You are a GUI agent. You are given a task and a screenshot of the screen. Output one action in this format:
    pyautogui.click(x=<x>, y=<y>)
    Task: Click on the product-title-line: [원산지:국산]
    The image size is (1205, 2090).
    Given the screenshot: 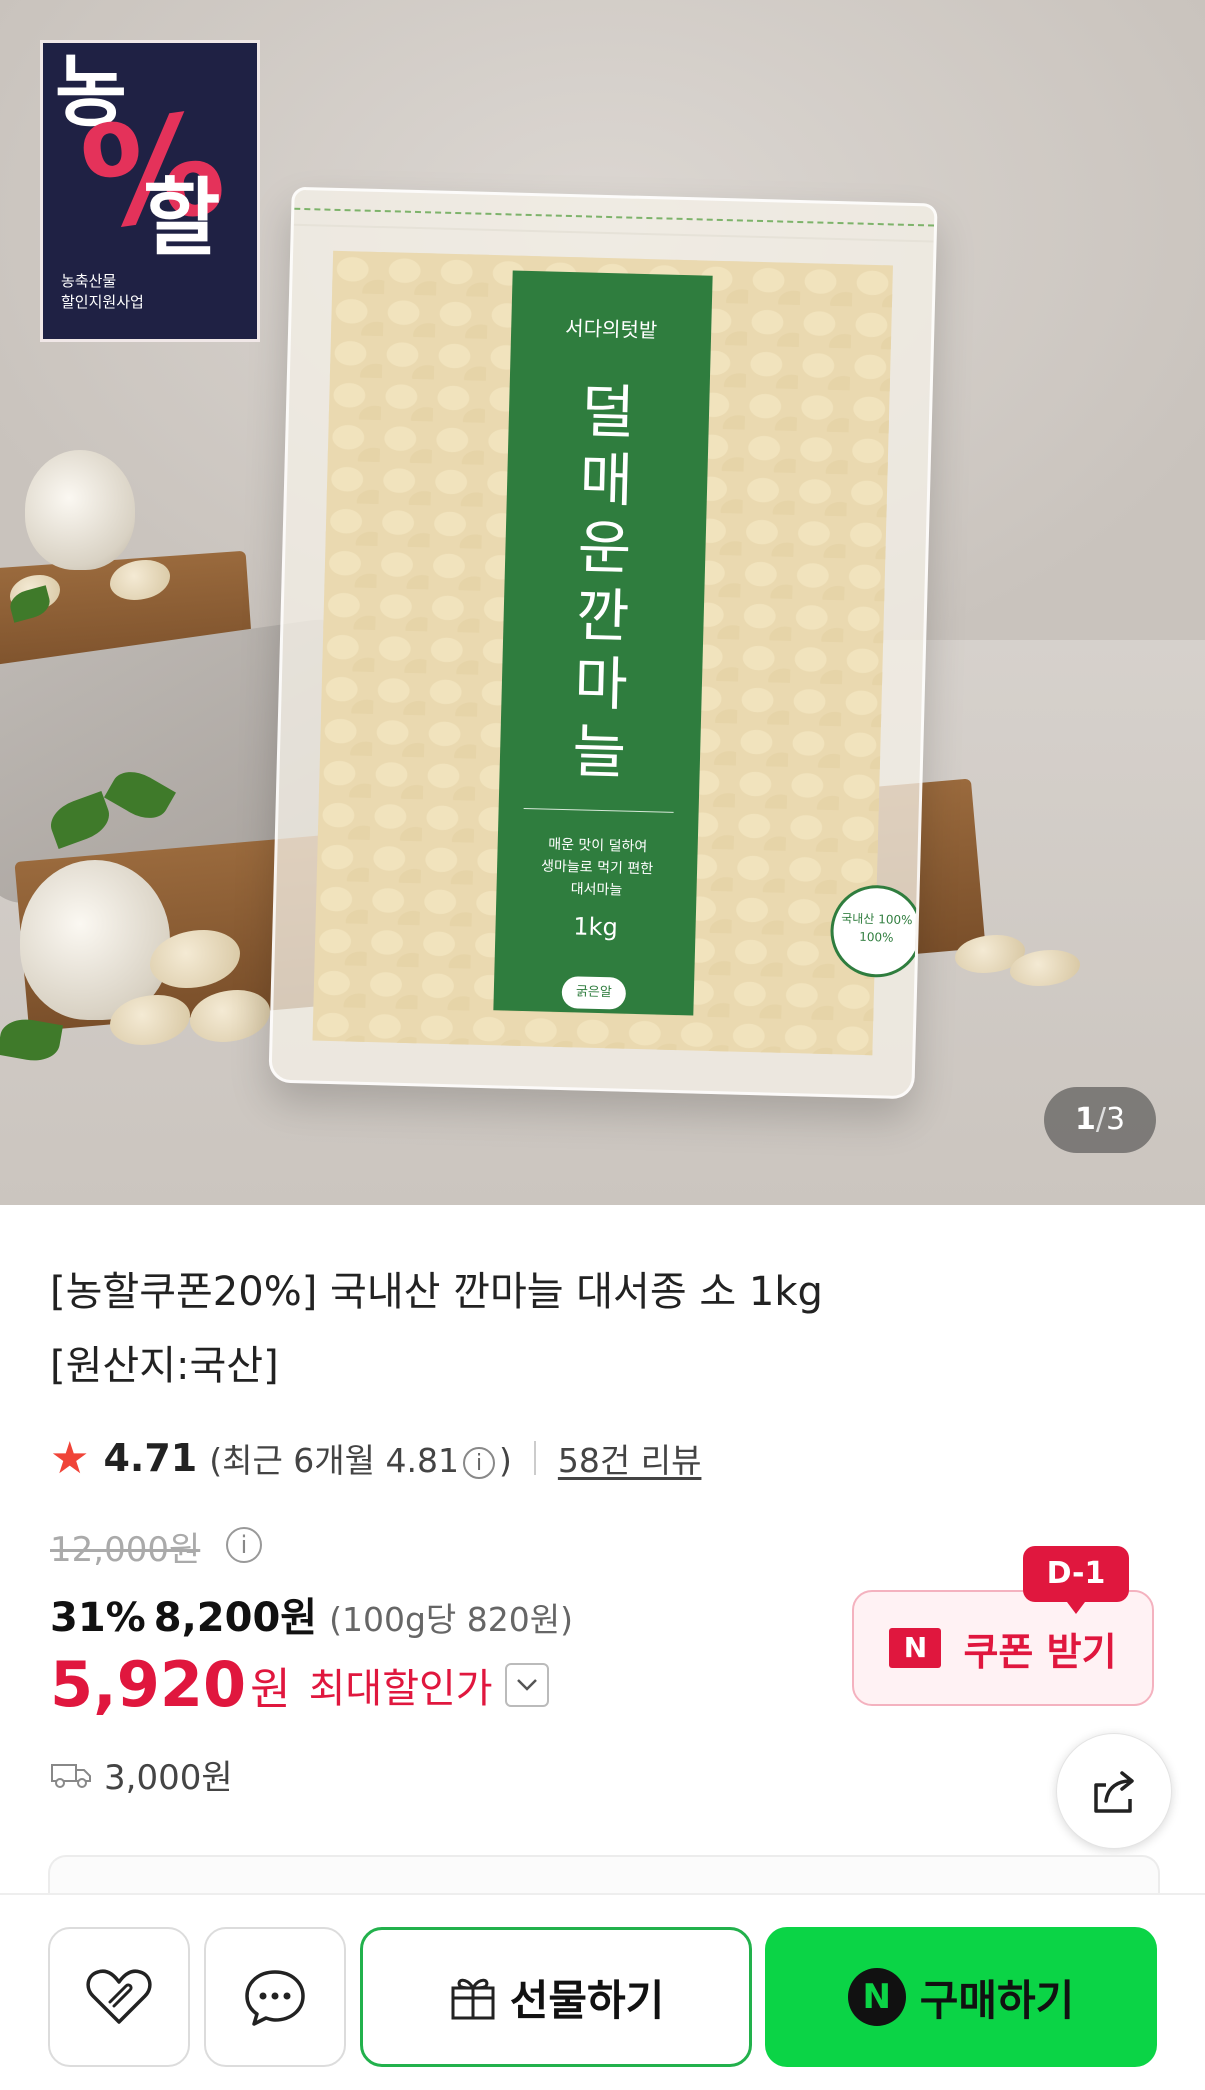 What is the action you would take?
    pyautogui.click(x=164, y=1366)
    